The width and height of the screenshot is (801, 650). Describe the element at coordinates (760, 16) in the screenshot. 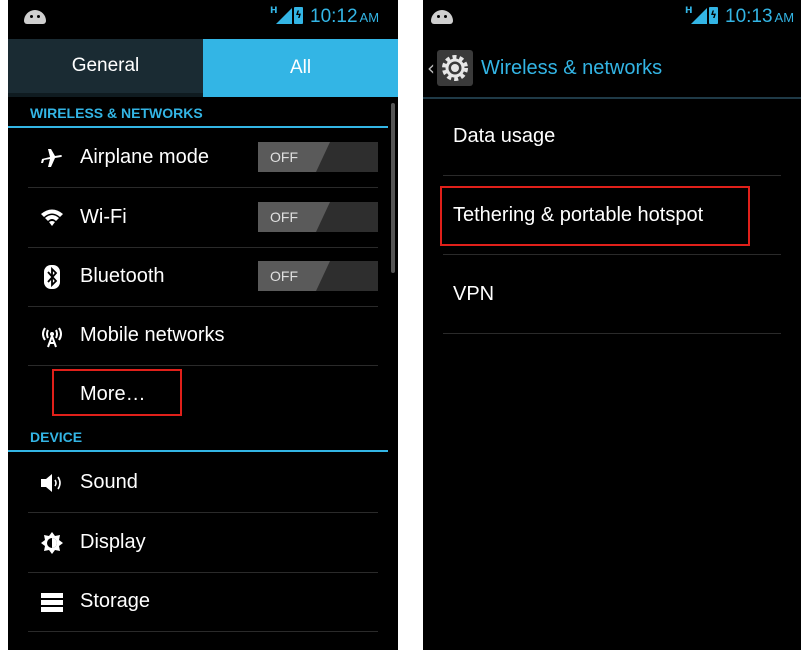

I see `status-clock: 10:13 AM` at that location.